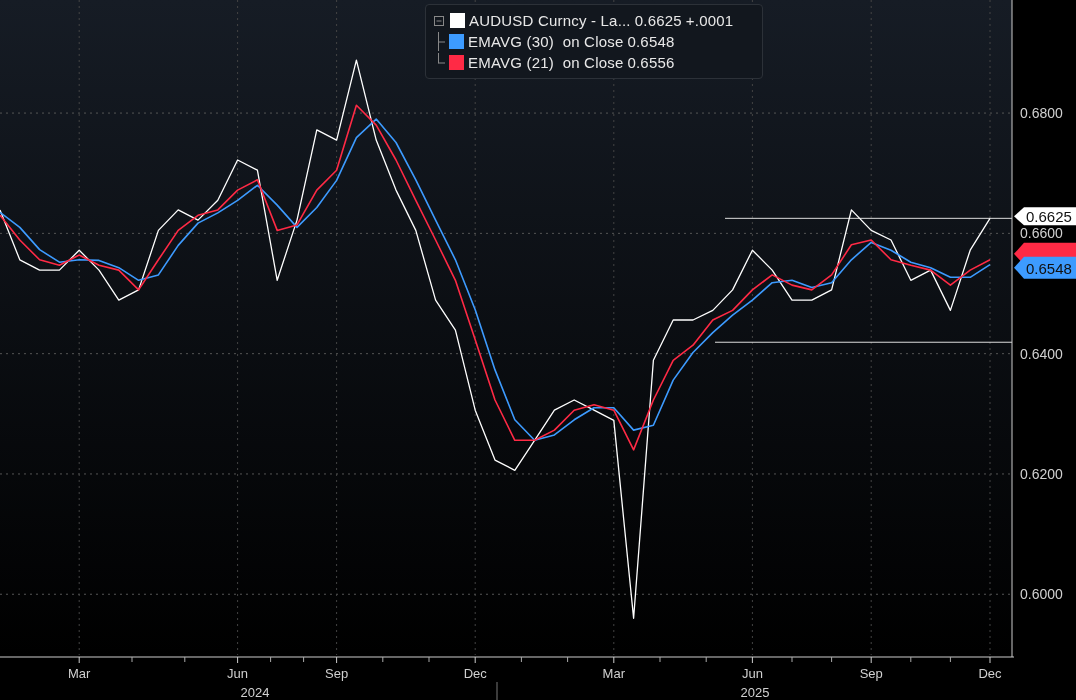 The height and width of the screenshot is (700, 1076). I want to click on price-tag: 0.6625, so click(1045, 216).